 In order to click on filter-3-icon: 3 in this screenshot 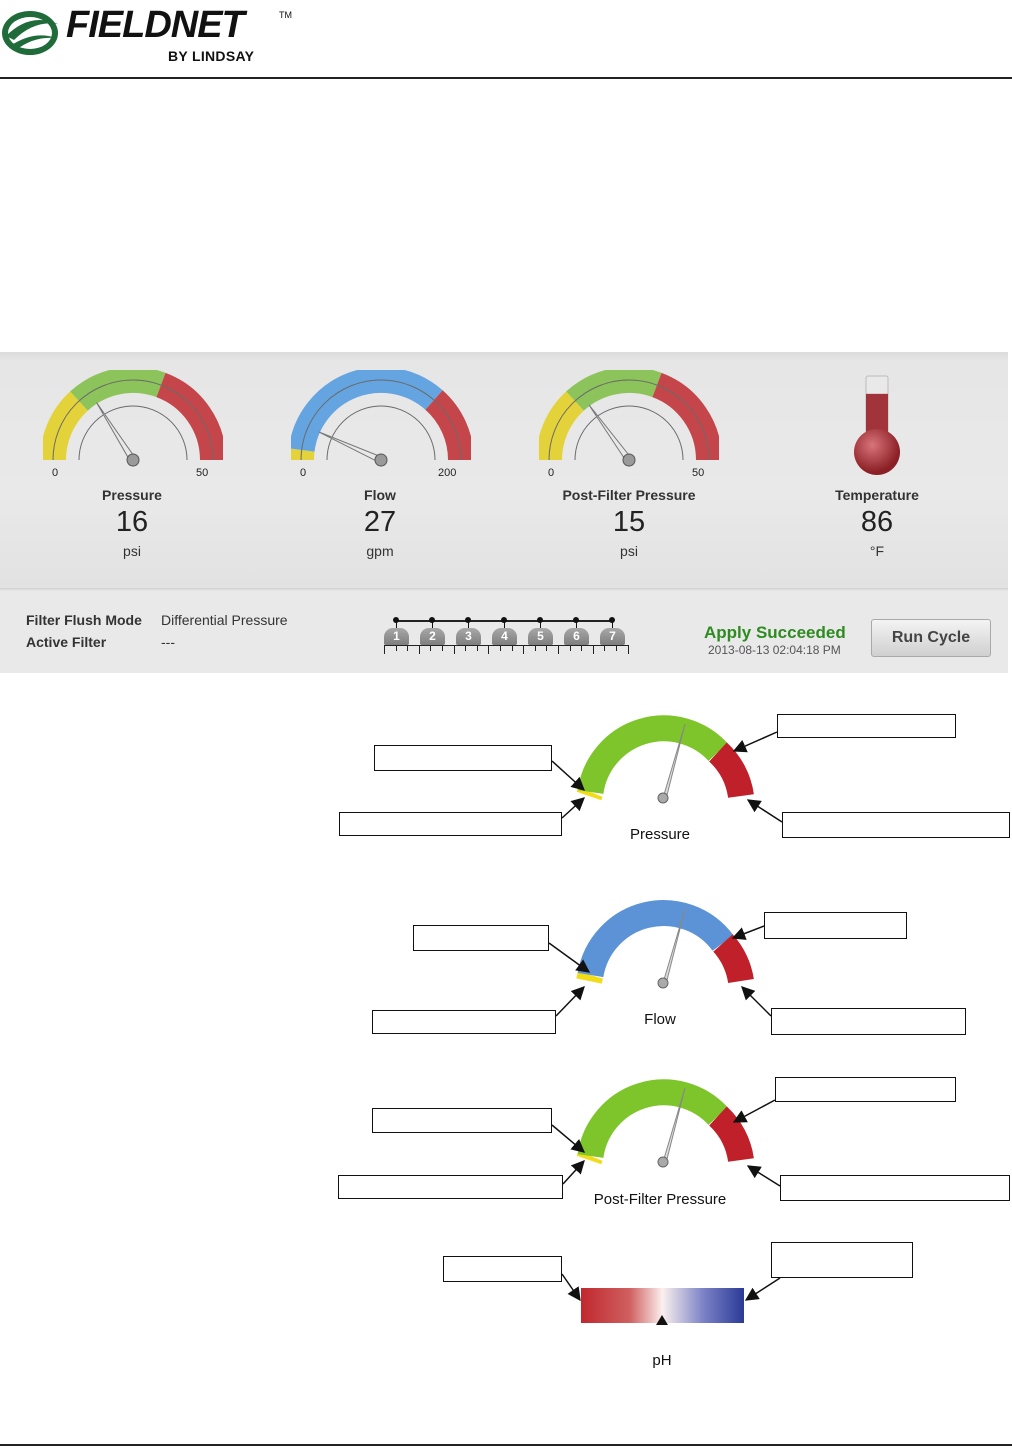, I will do `click(468, 636)`.